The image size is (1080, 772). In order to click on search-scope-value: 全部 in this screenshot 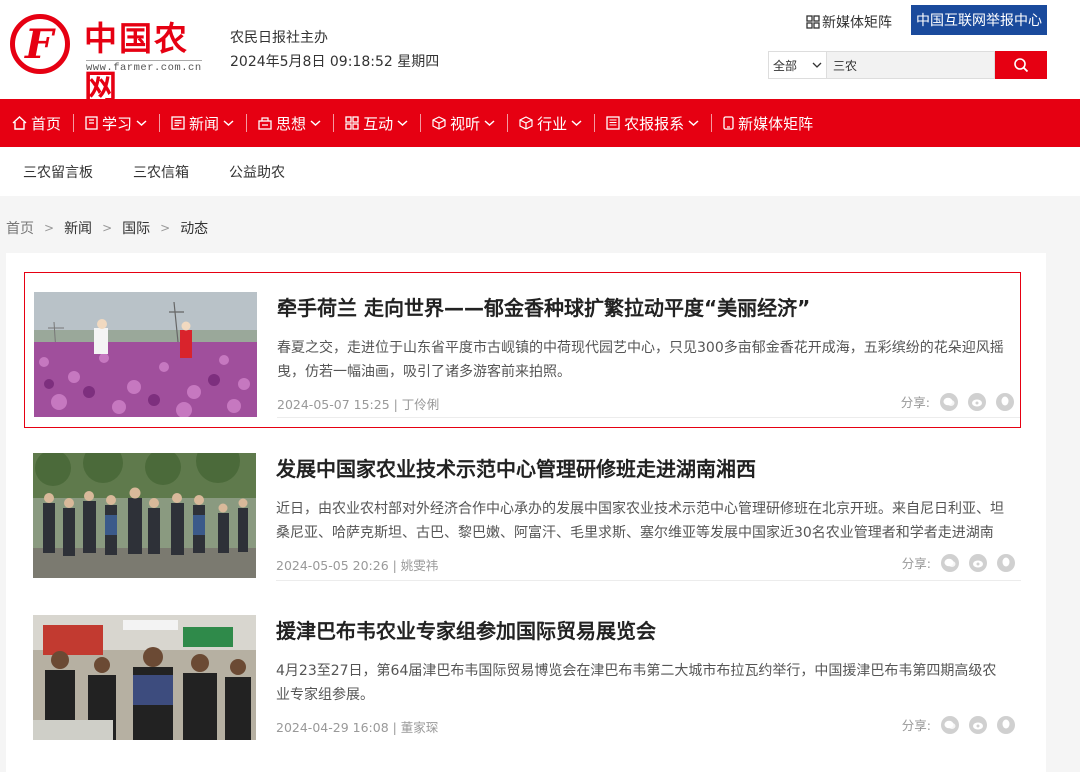, I will do `click(785, 65)`.